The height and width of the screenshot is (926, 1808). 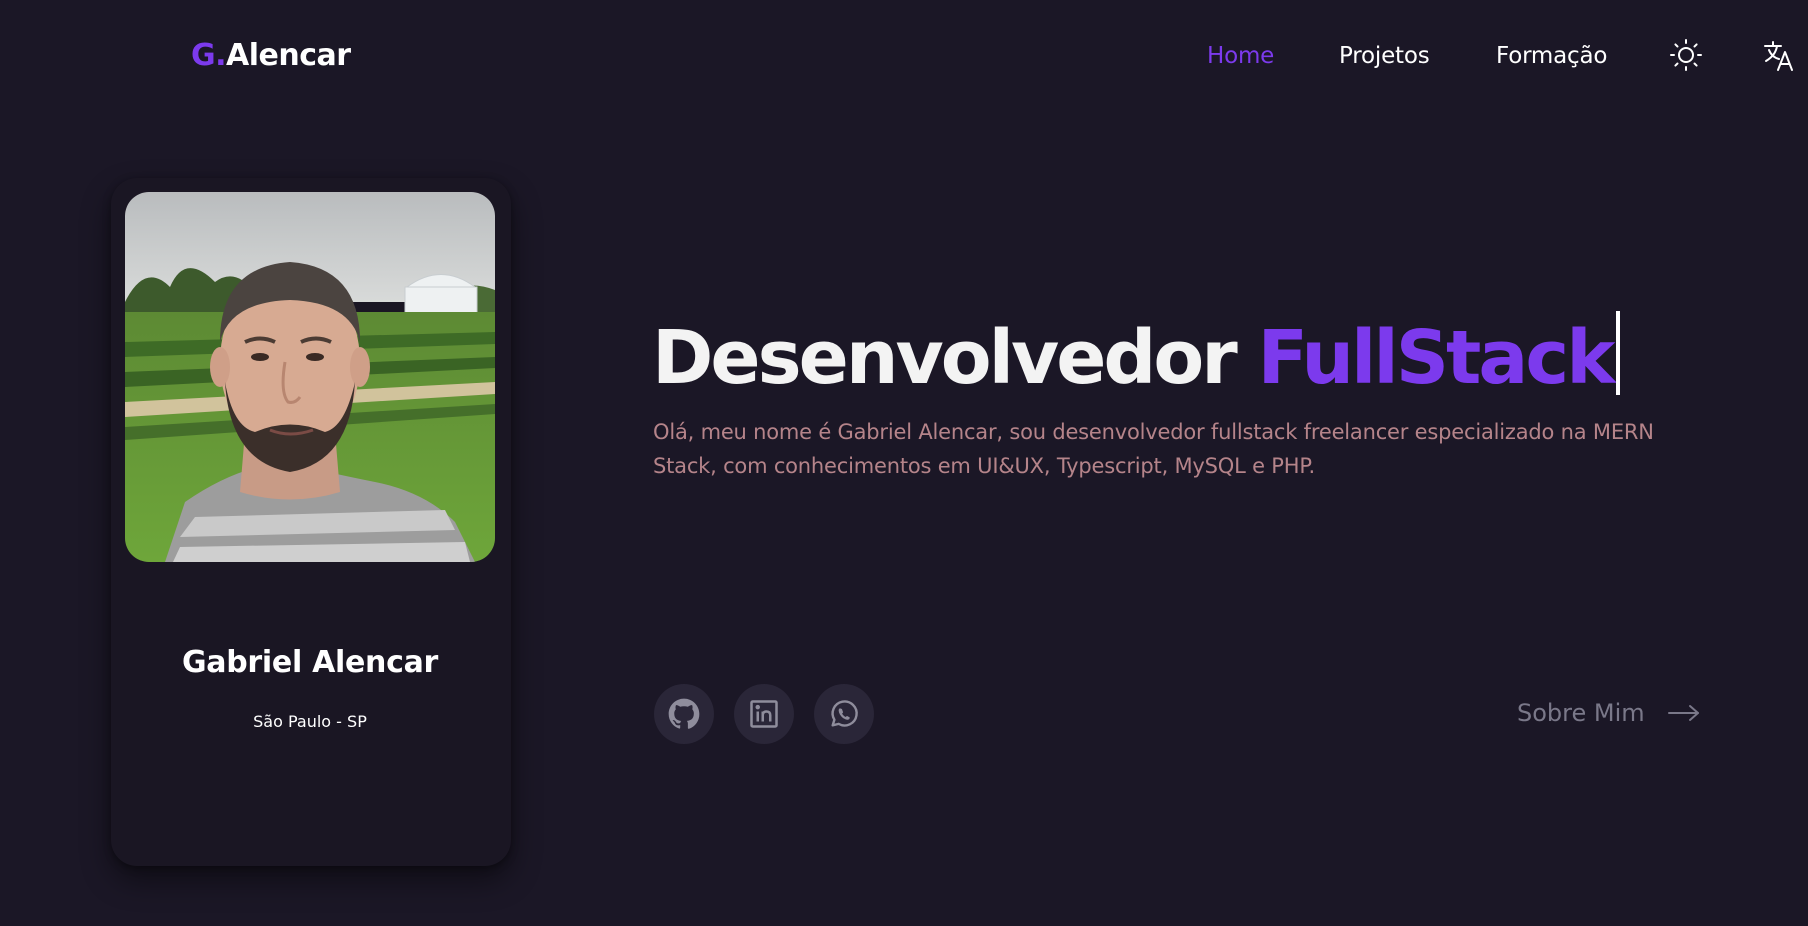 What do you see at coordinates (1240, 56) in the screenshot?
I see `nav-home-link: Home` at bounding box center [1240, 56].